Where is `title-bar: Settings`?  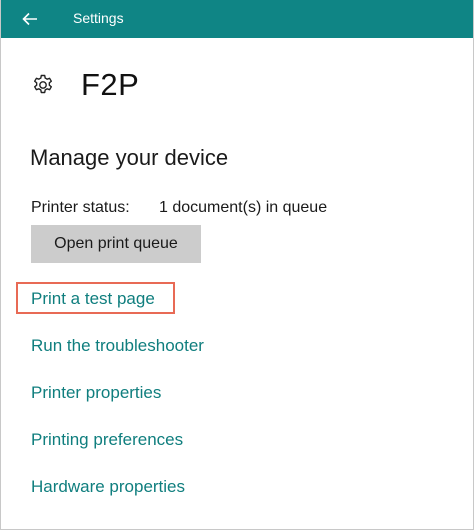 title-bar: Settings is located at coordinates (237, 19).